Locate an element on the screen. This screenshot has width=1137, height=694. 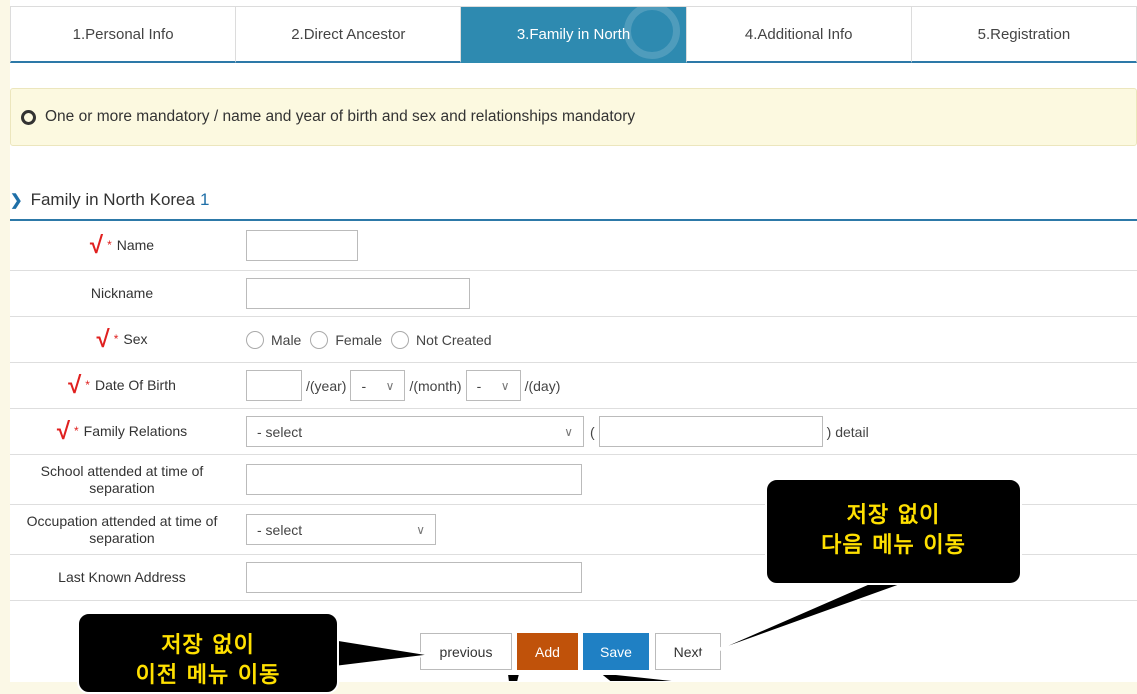
birth-year-input is located at coordinates (274, 385).